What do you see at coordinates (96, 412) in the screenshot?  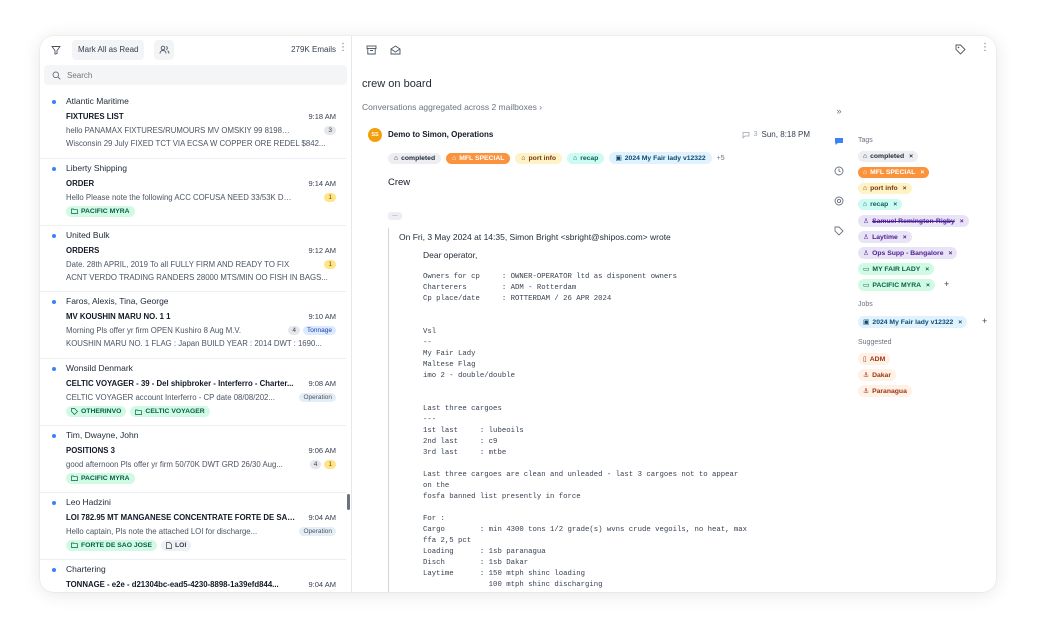 I see `label-tag: OTHERINVO` at bounding box center [96, 412].